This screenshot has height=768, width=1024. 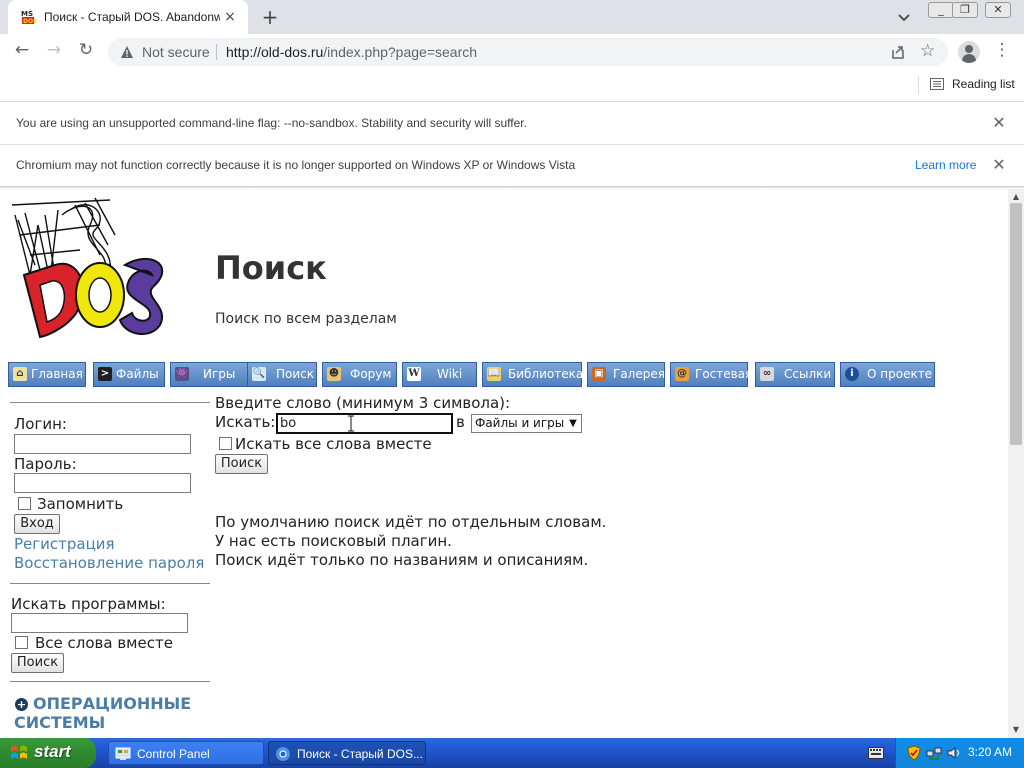 I want to click on nav-links-button: ∞ Ссылки, so click(x=795, y=374).